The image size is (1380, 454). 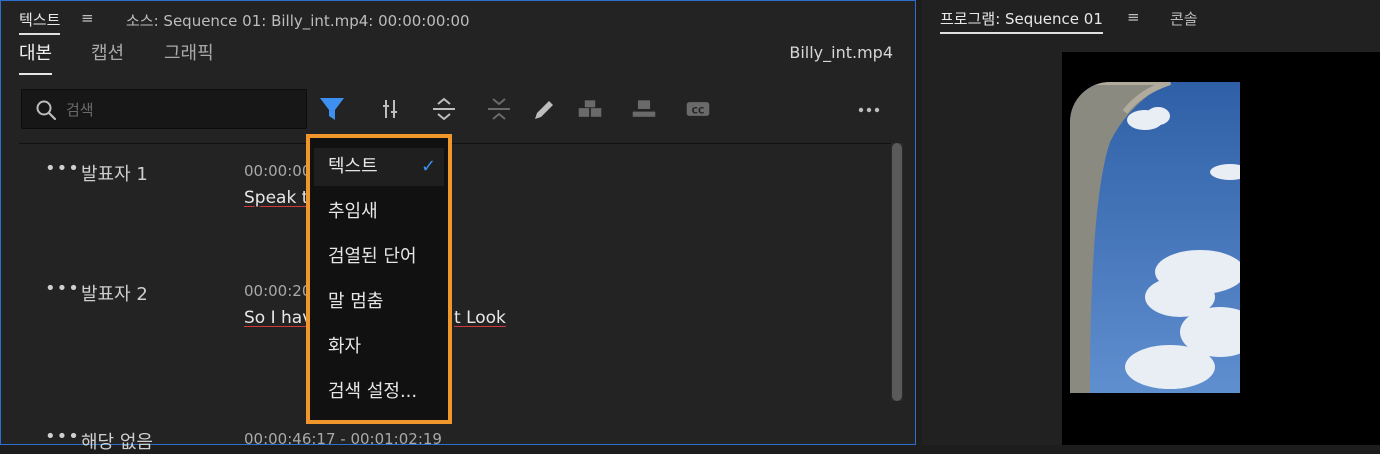 I want to click on filter-option-text: 텍스트 ✓, so click(x=379, y=167).